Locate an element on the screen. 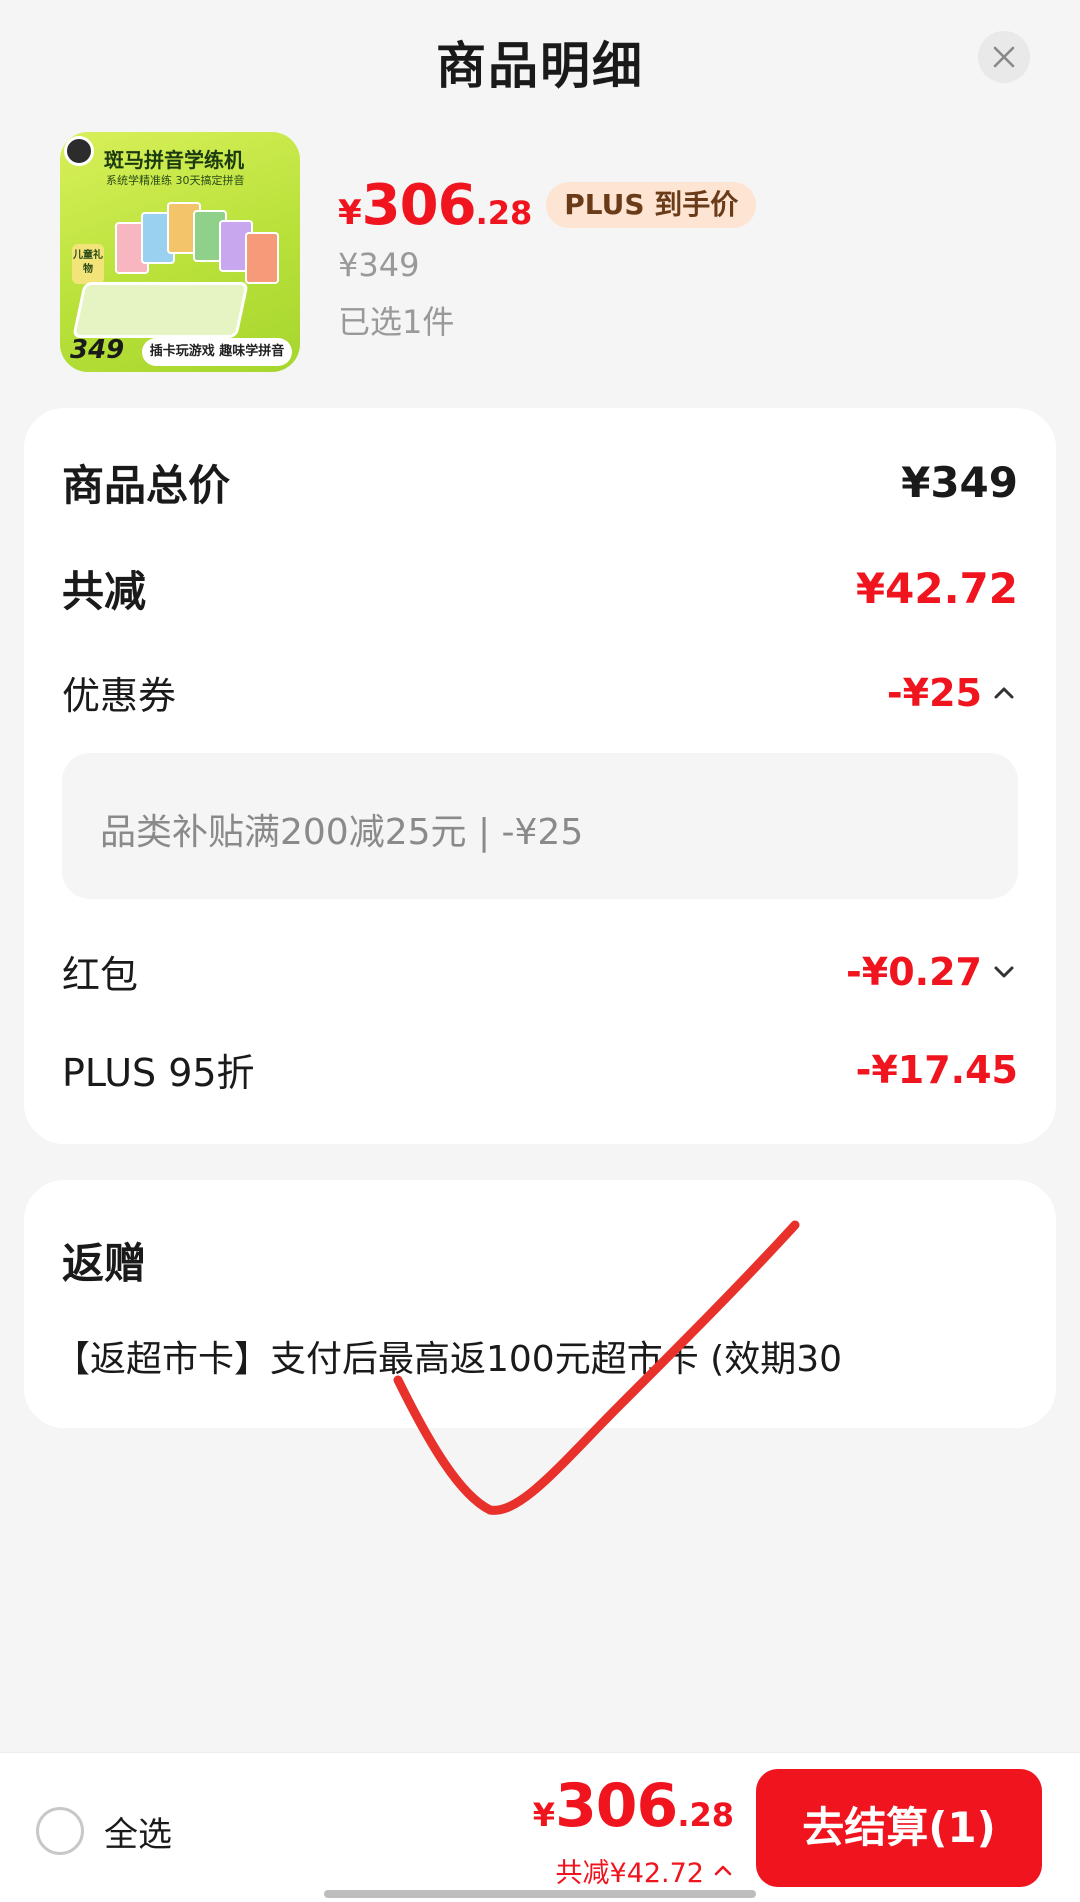 Image resolution: width=1080 pixels, height=1902 pixels. total-price-label: 商品总价 is located at coordinates (146, 485).